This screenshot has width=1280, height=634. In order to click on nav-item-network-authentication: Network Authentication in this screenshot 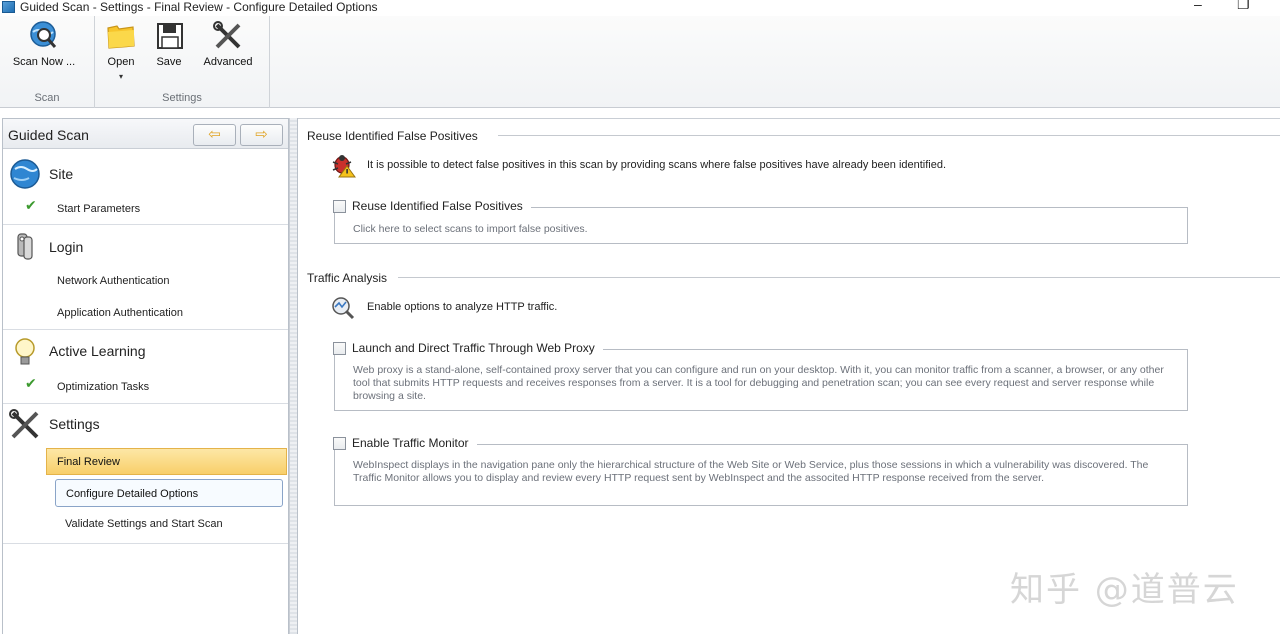, I will do `click(113, 281)`.